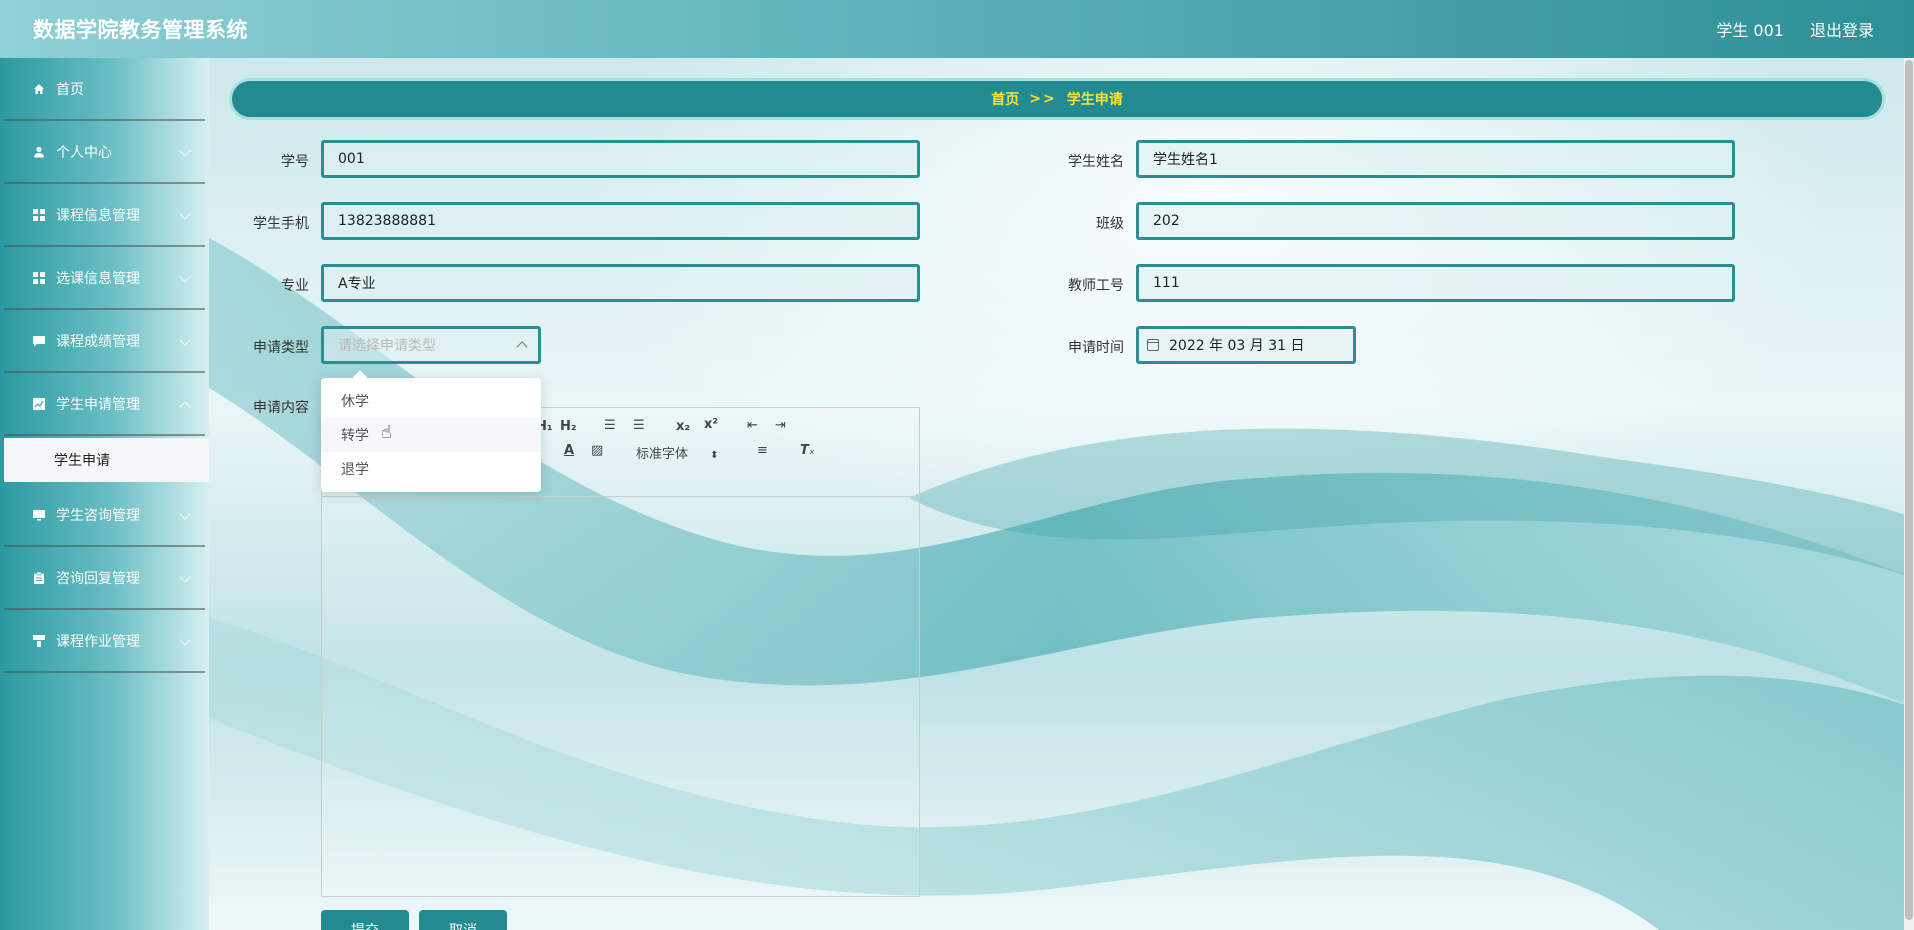 This screenshot has height=930, width=1914. I want to click on sidebar-item-replies: 咨询回复管理, so click(104, 578).